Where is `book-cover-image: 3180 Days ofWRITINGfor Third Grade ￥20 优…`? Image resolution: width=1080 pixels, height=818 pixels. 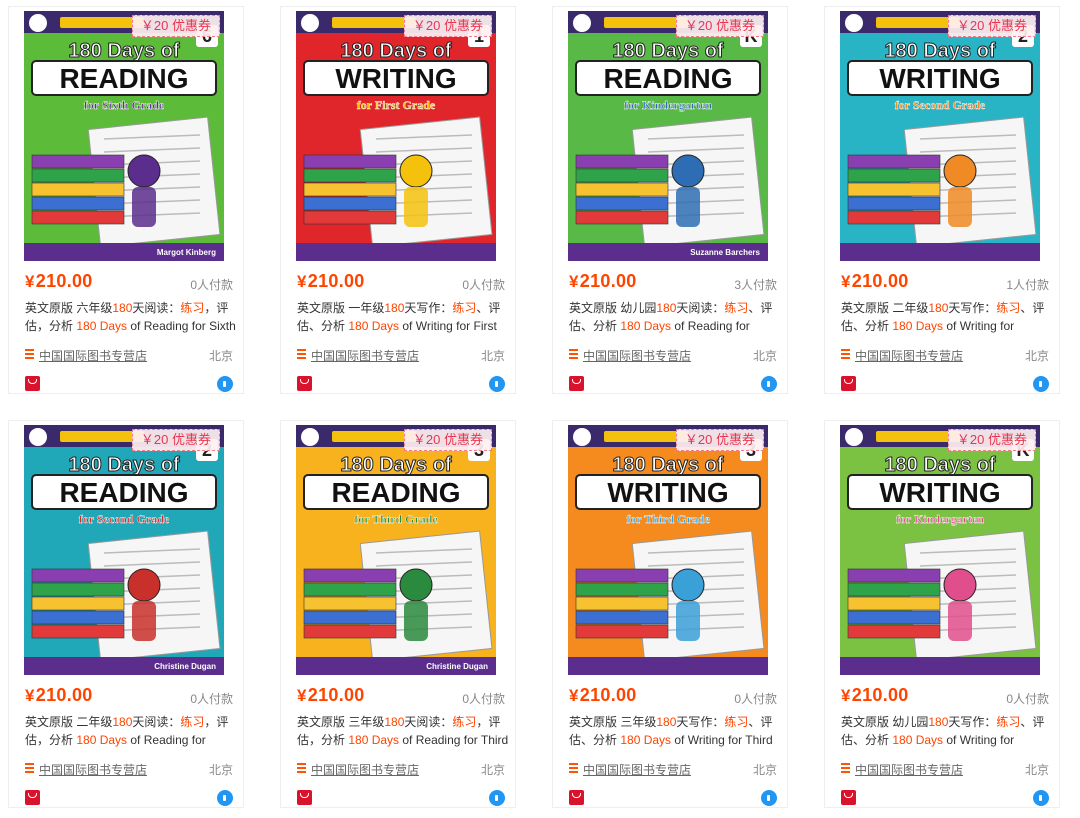
book-cover-image: 3180 Days ofWRITINGfor Third Grade ￥20 优… is located at coordinates (668, 550).